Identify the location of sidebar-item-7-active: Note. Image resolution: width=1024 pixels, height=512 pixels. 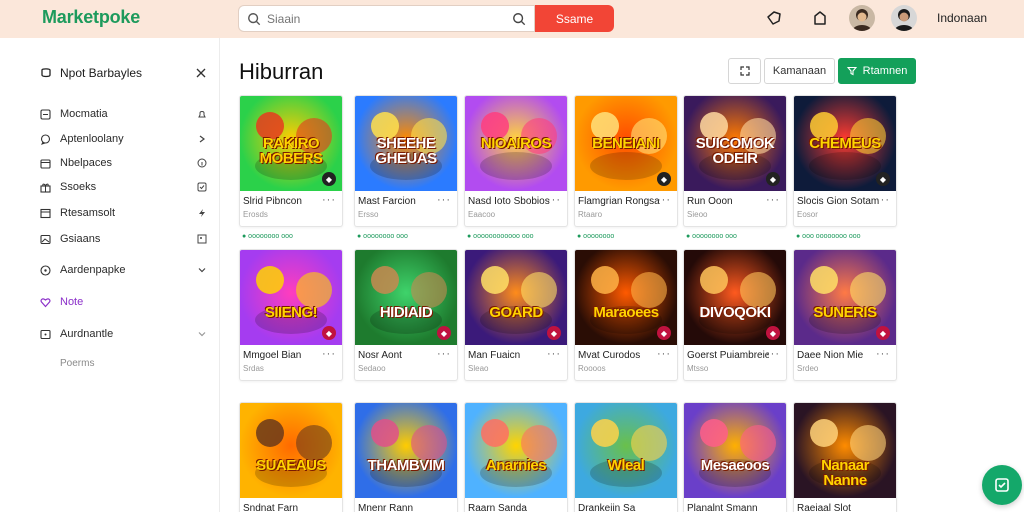
(61, 302).